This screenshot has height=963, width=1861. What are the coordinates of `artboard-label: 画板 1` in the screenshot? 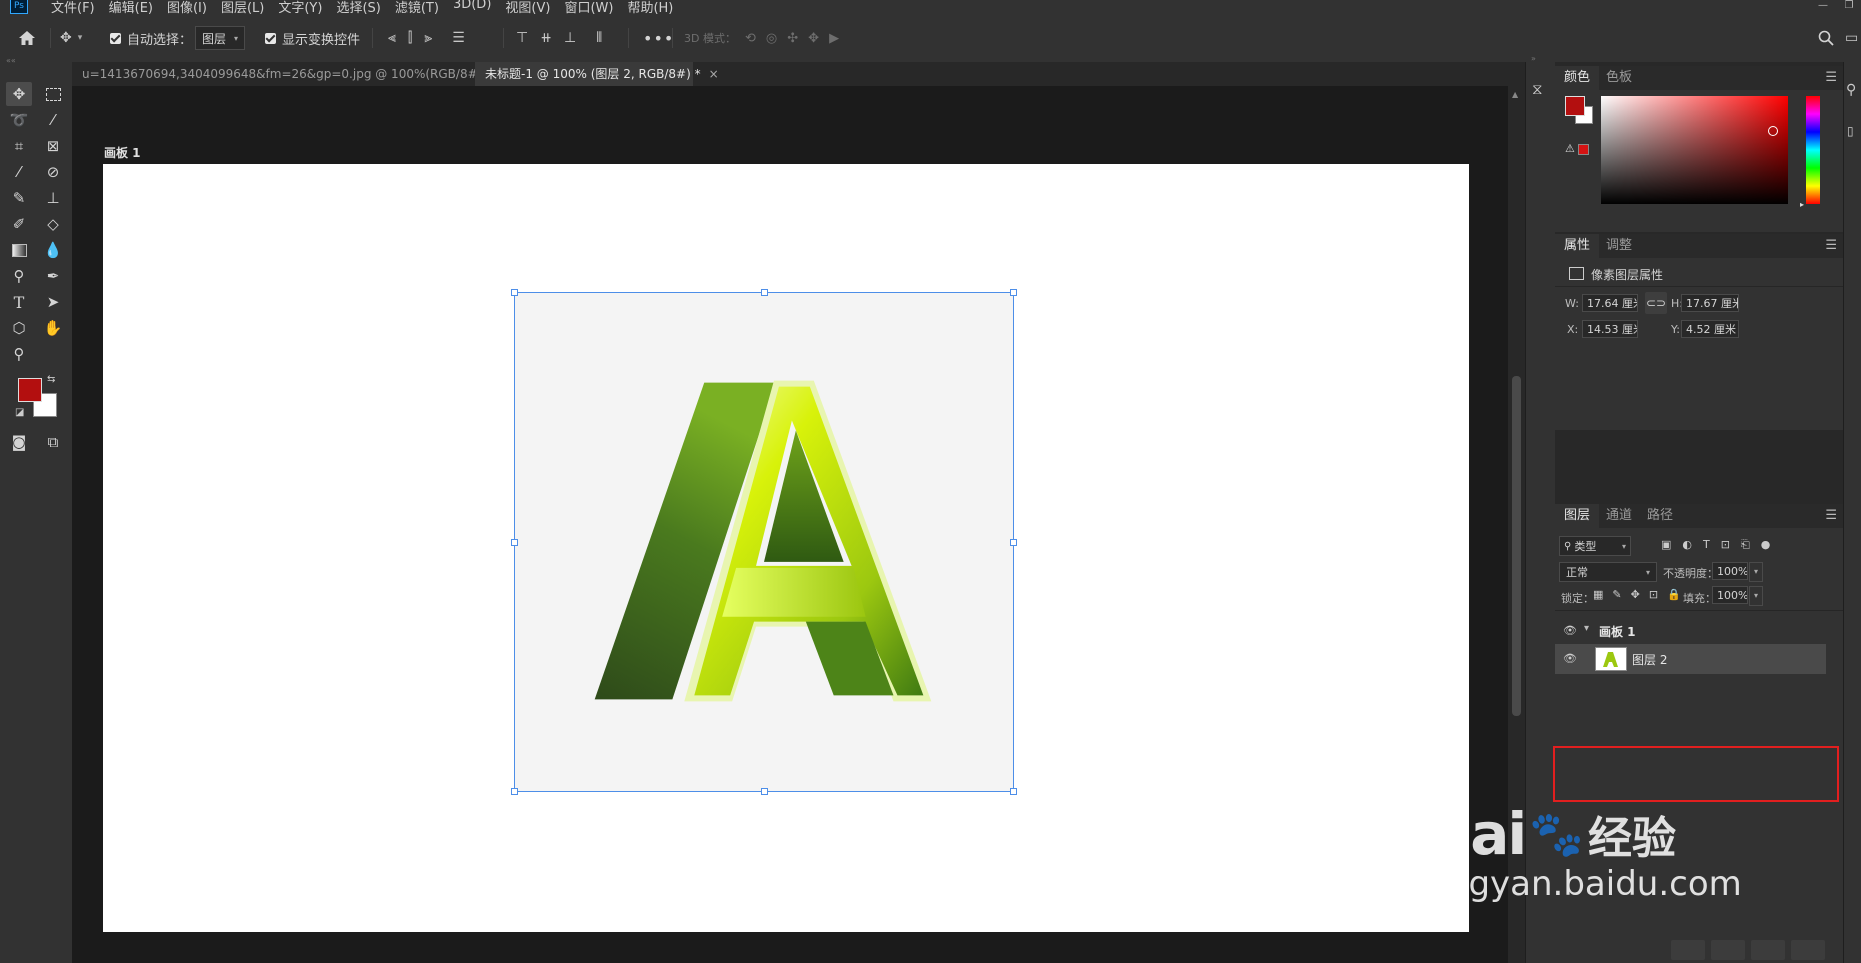 It's located at (122, 152).